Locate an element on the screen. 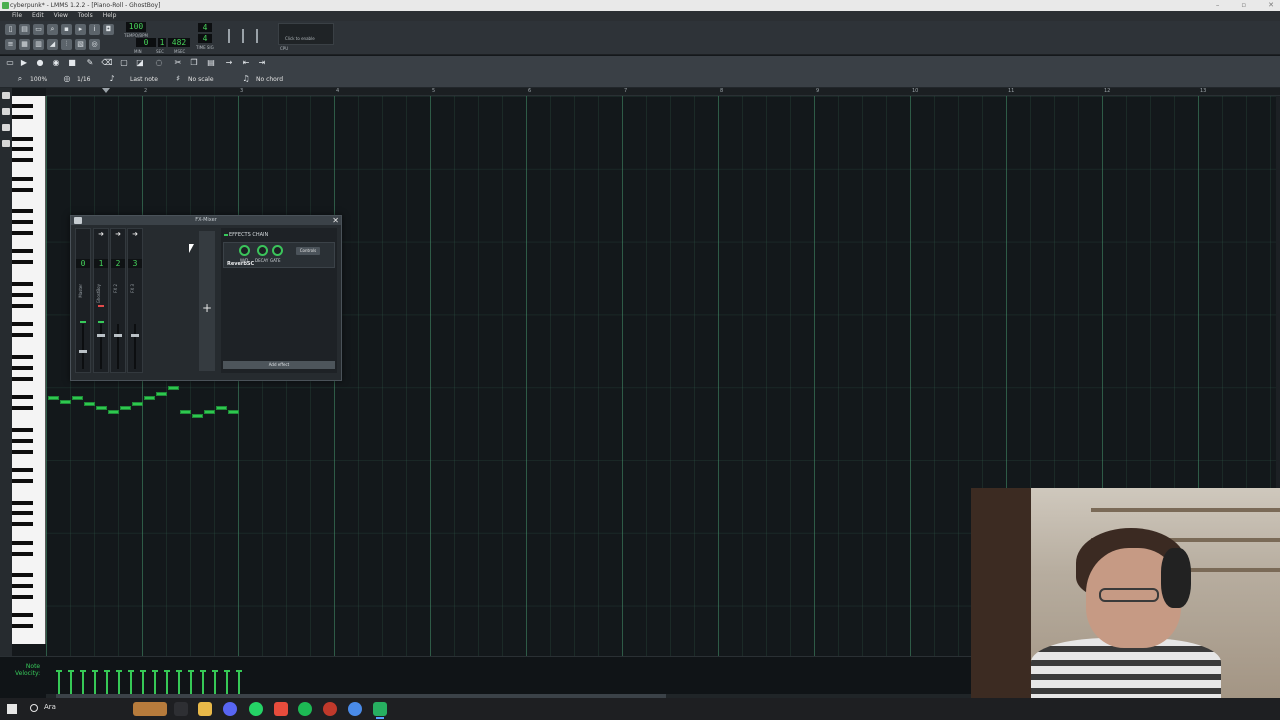  search-icon is located at coordinates (34, 708).